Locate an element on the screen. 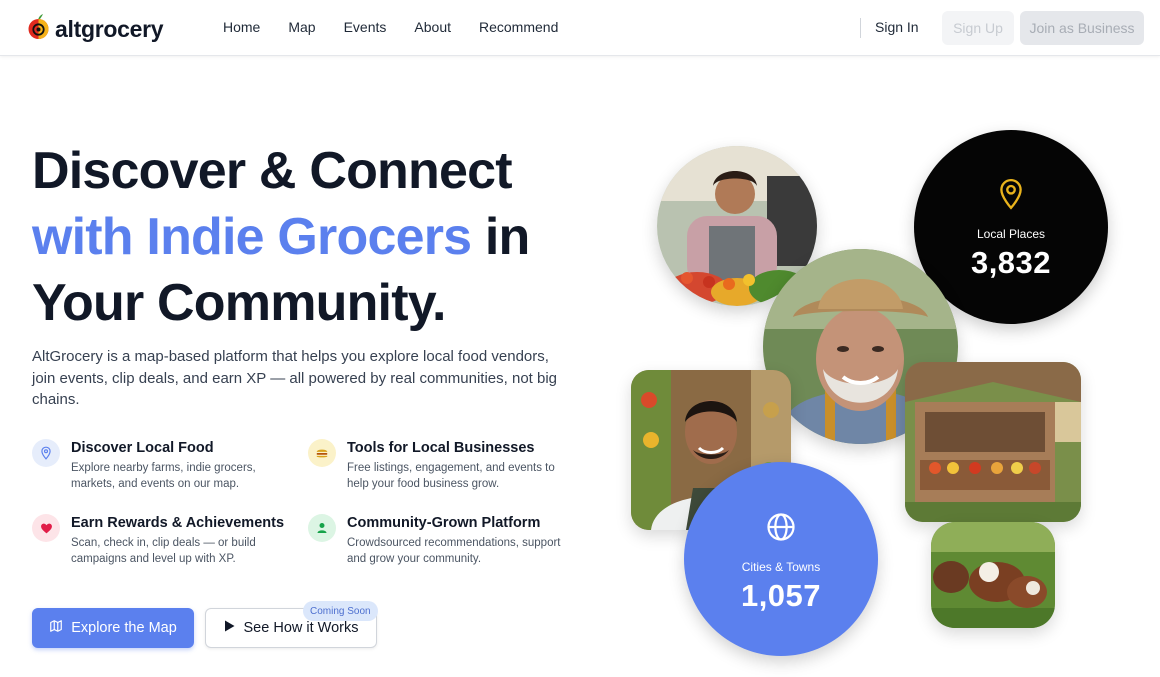 The height and width of the screenshot is (677, 1160). cities-towns-label: Cities & Towns is located at coordinates (781, 567).